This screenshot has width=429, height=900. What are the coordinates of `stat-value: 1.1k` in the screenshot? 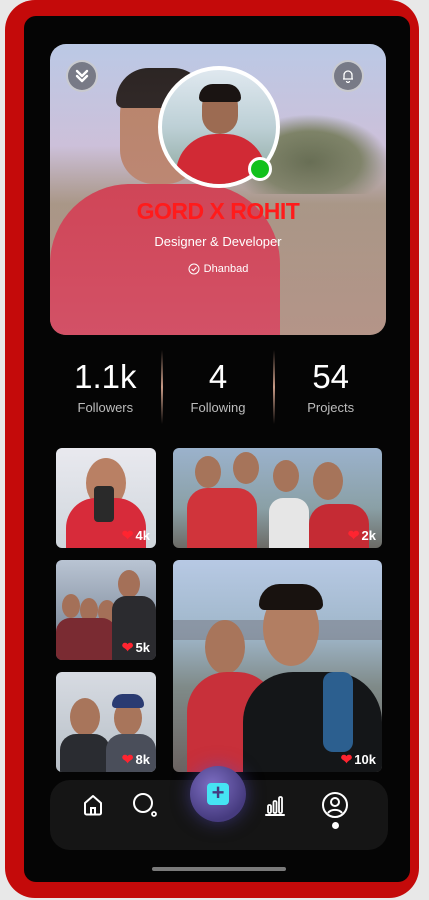 It's located at (105, 376).